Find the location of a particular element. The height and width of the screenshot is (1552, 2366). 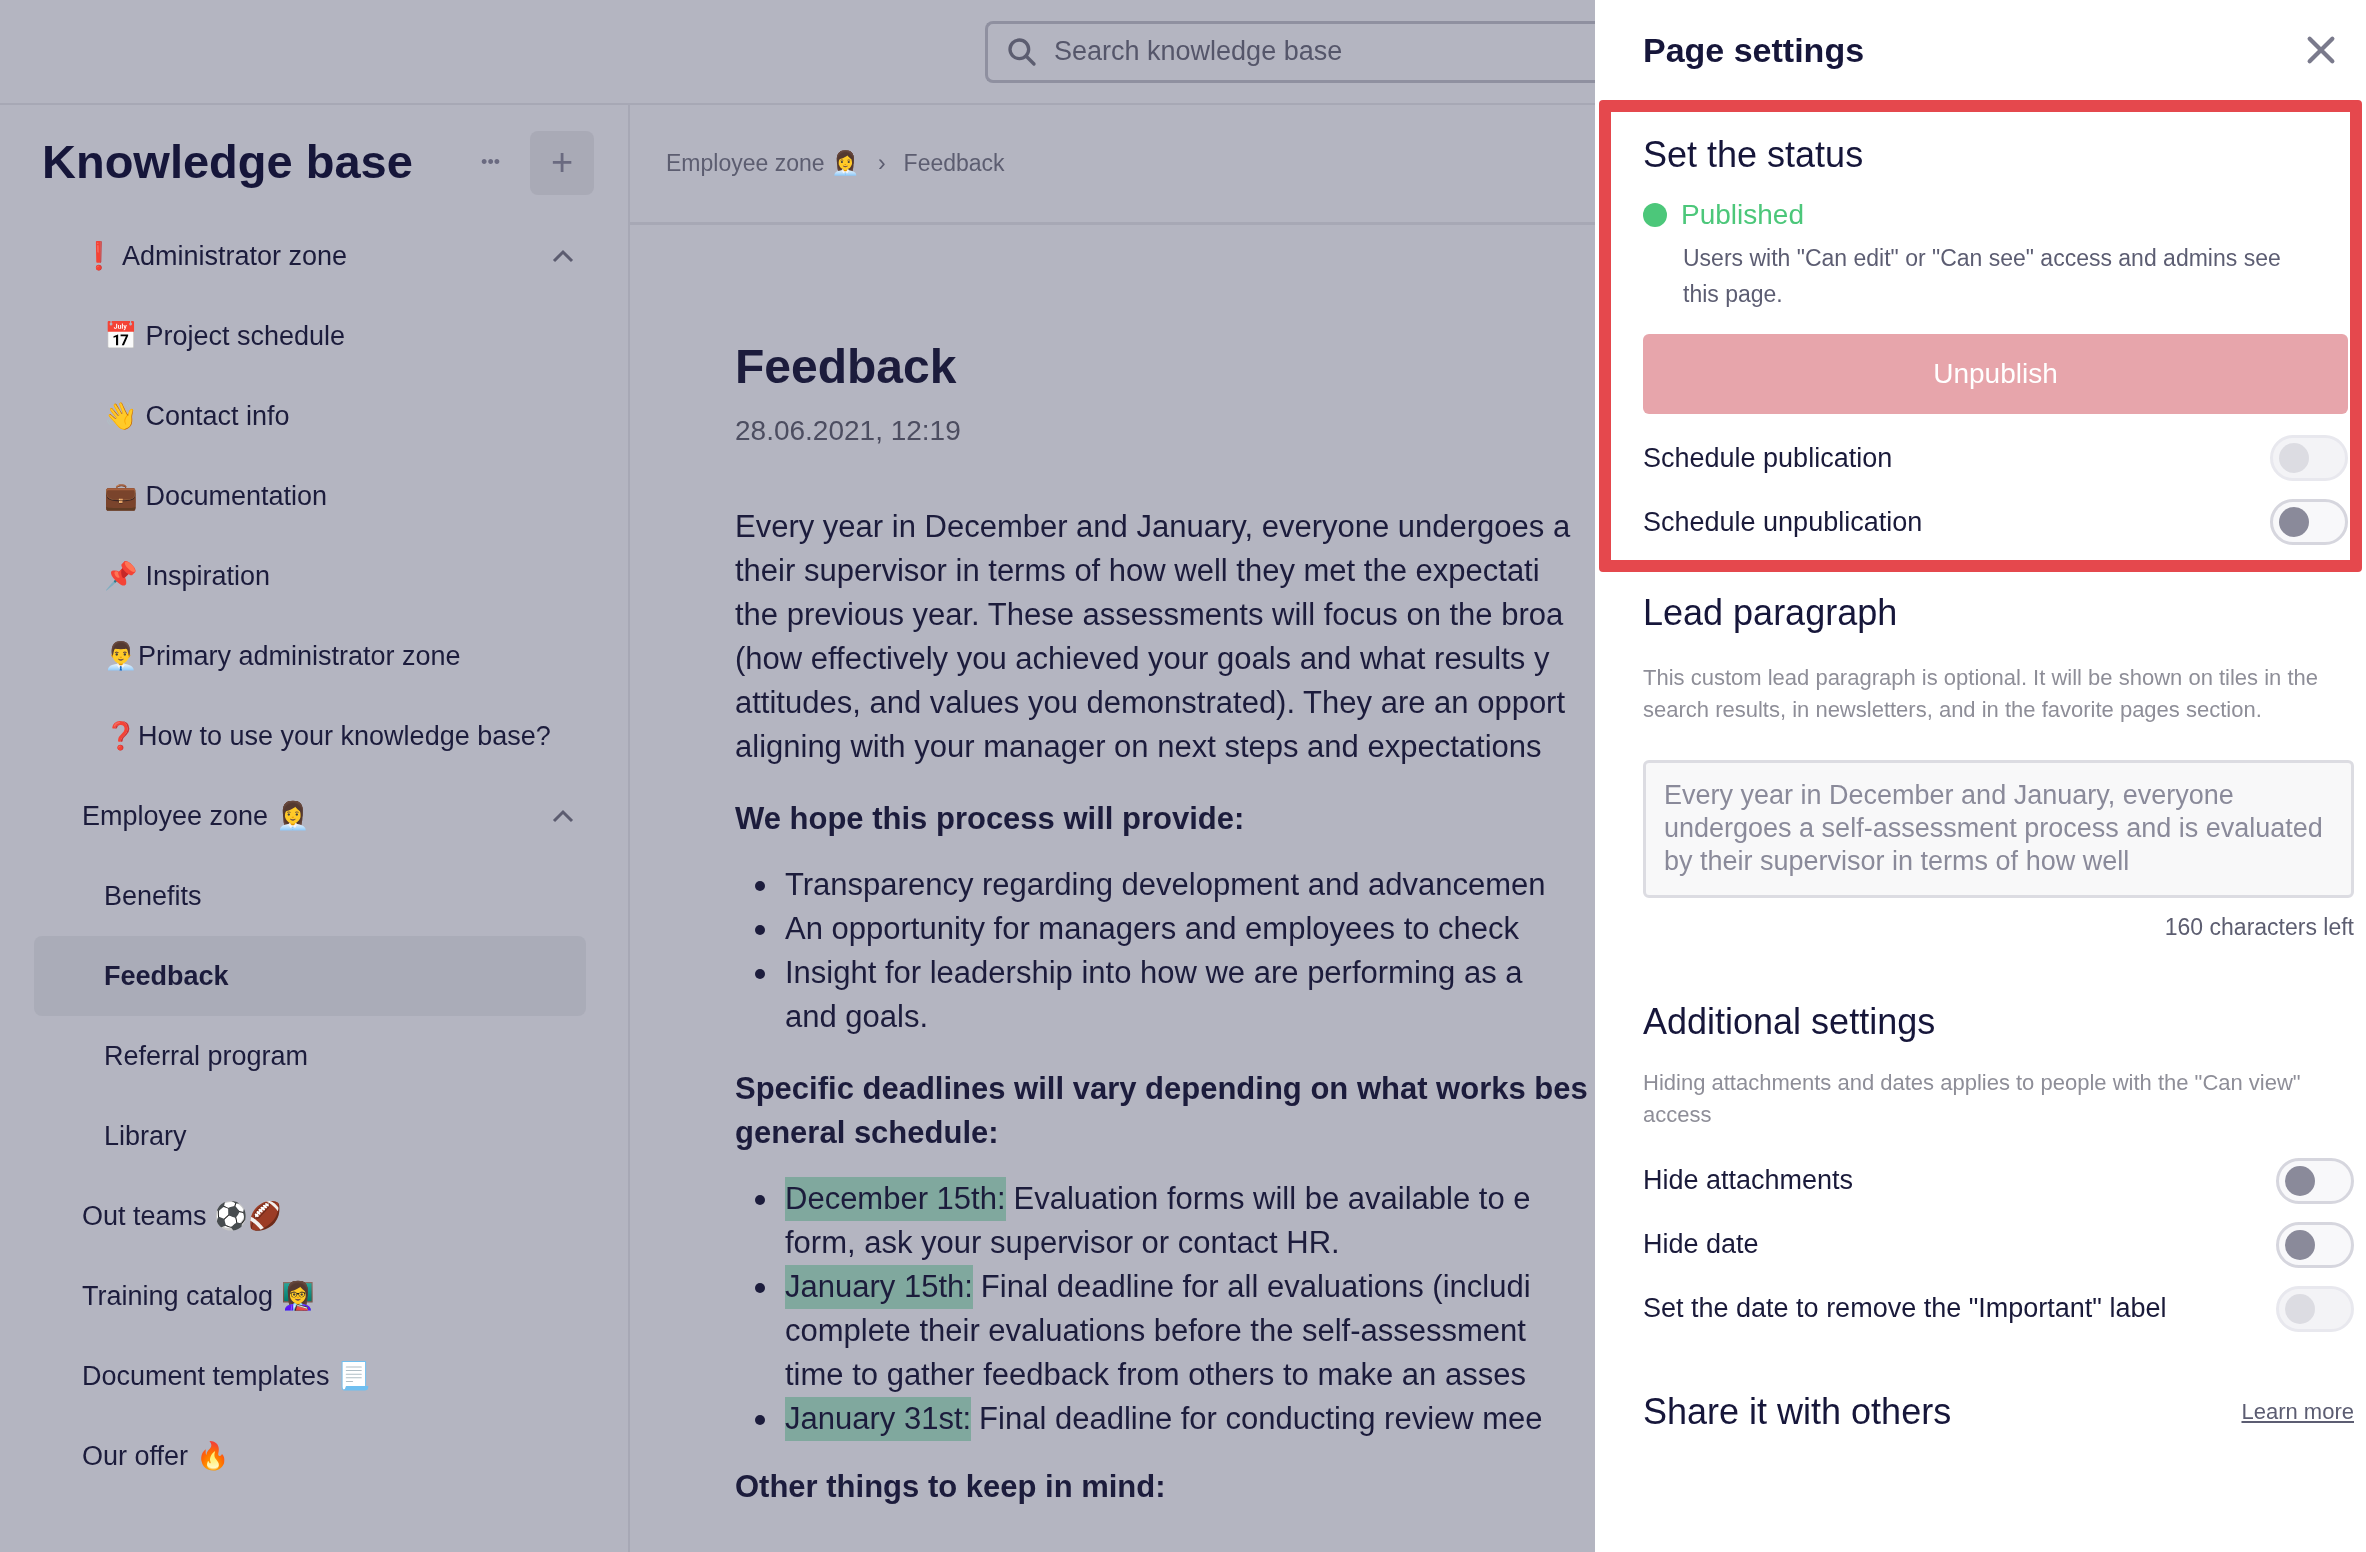

section-heading: We hope this process will provide: is located at coordinates (990, 819).